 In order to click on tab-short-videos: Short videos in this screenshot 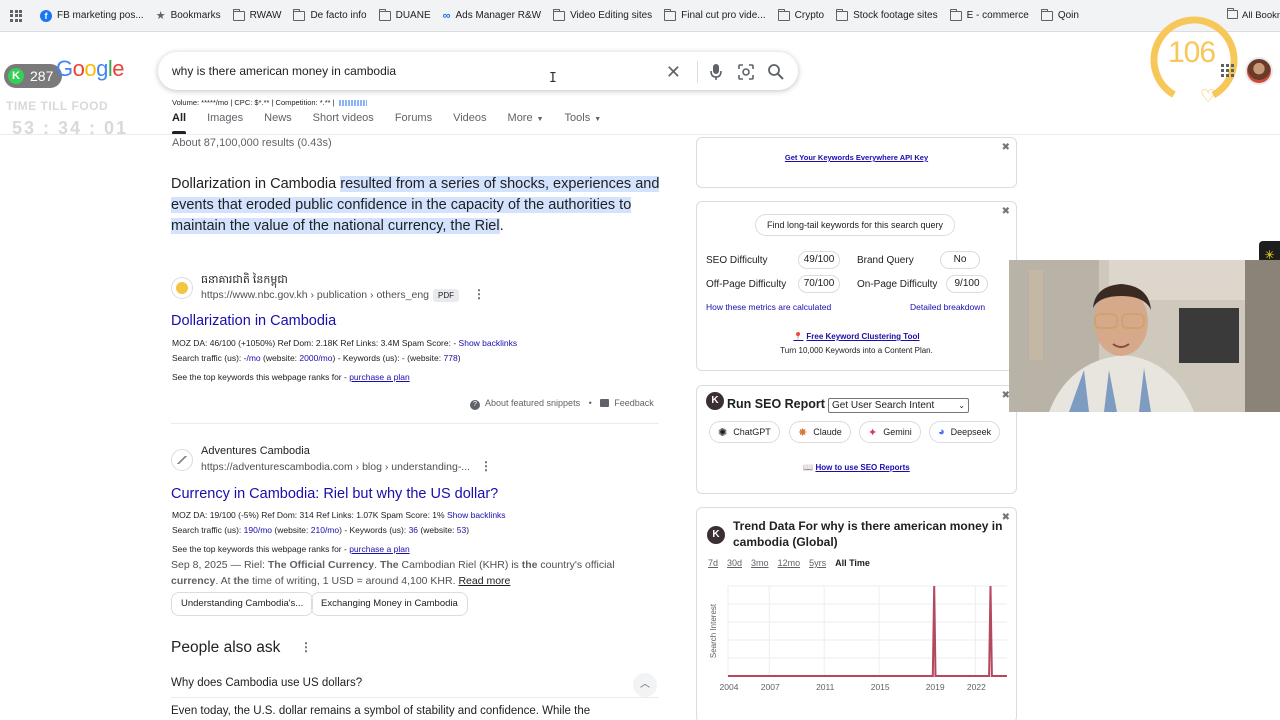, I will do `click(343, 123)`.